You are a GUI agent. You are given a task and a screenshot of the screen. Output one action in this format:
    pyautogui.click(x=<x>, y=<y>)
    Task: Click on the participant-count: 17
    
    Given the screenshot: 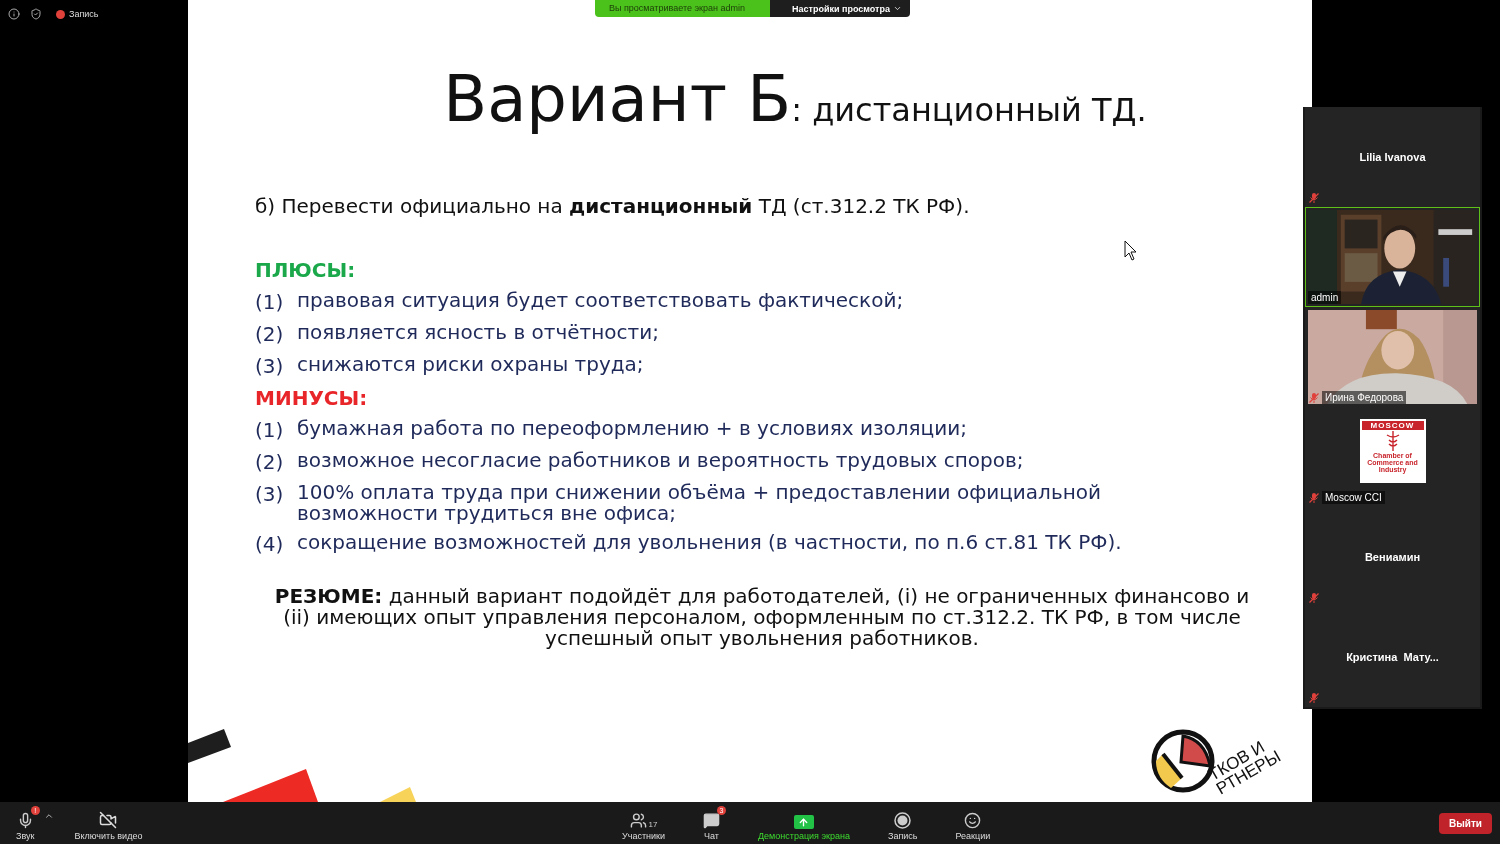 What is the action you would take?
    pyautogui.click(x=653, y=824)
    